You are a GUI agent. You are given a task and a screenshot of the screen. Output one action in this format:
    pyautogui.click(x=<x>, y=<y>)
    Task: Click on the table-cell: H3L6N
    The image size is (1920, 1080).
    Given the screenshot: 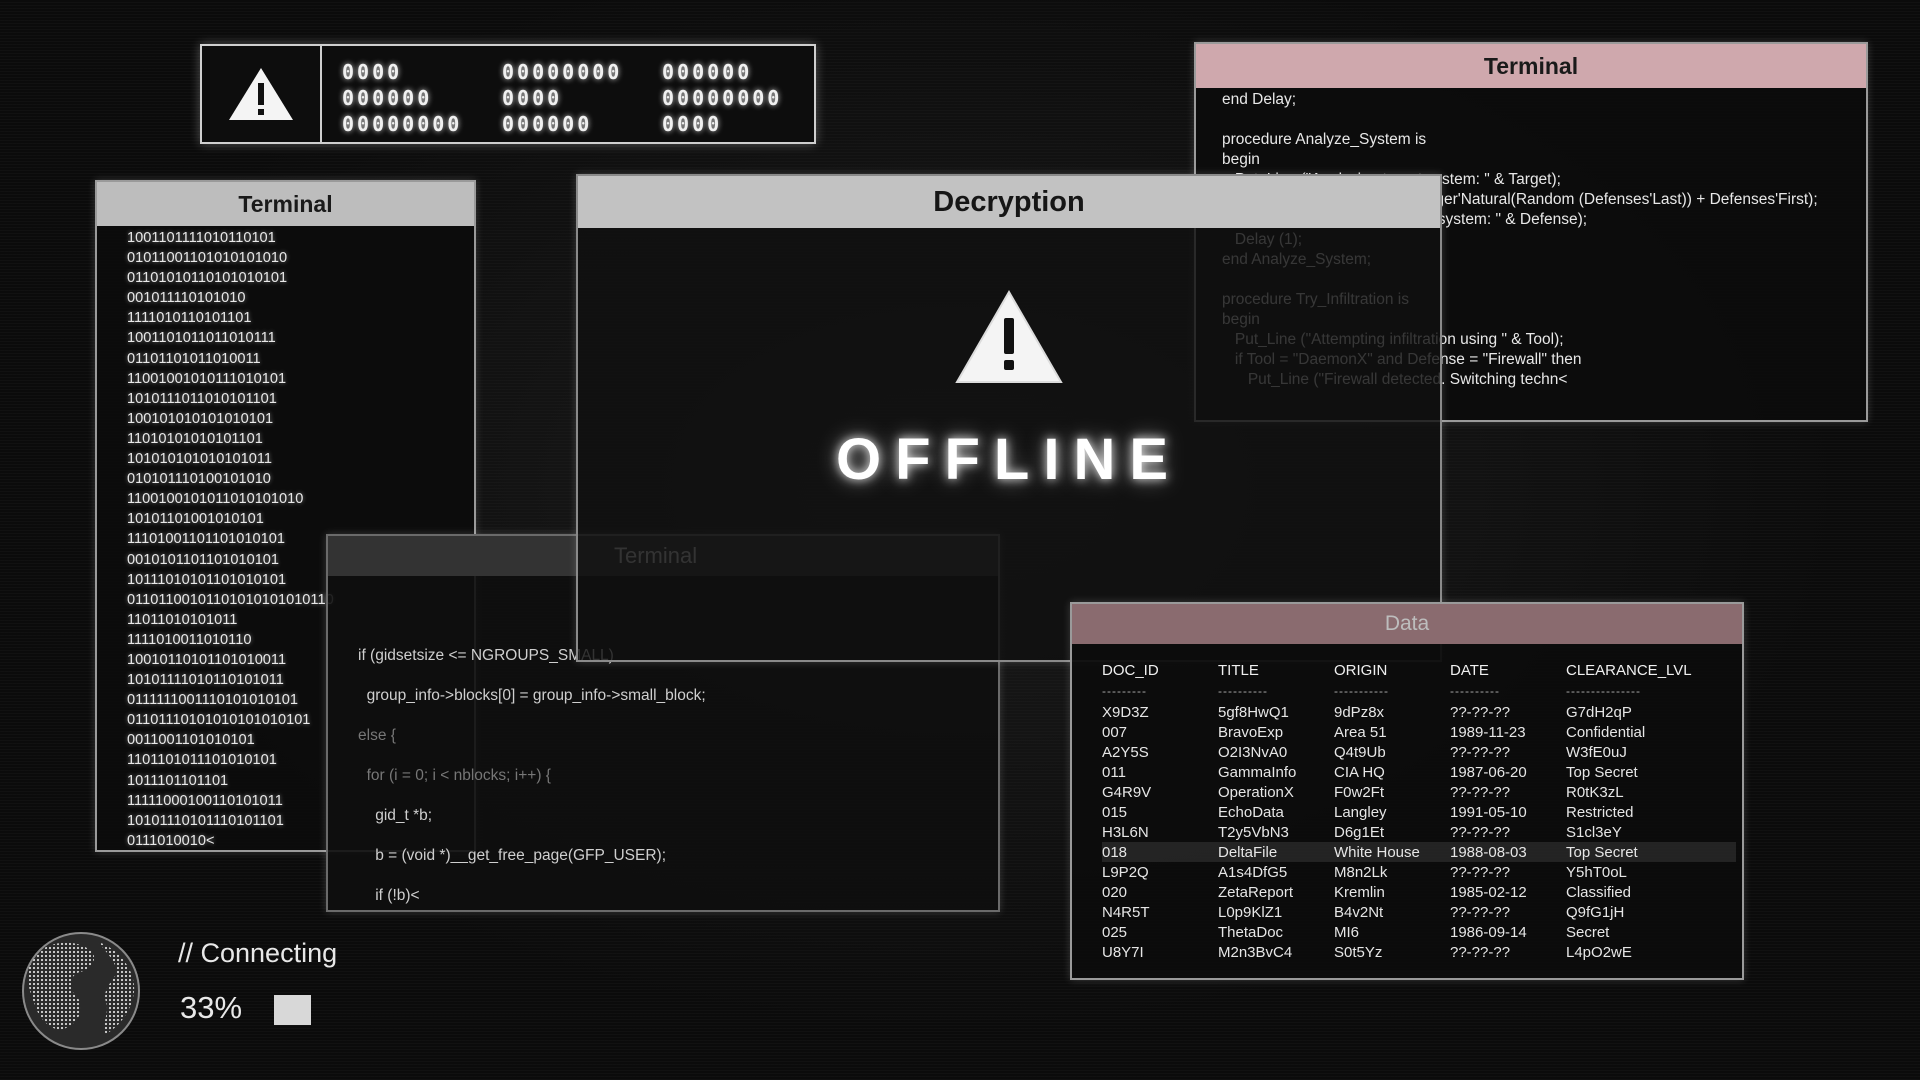 What is the action you would take?
    pyautogui.click(x=1125, y=832)
    